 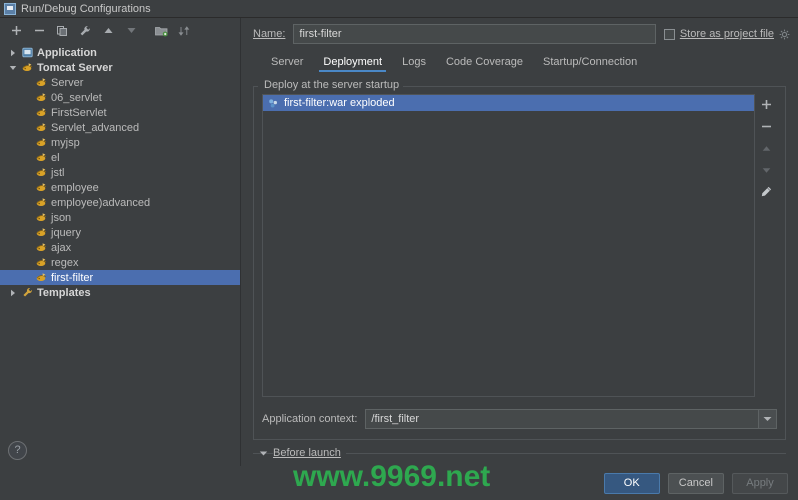 I want to click on artifact-label: first-filter:war exploded, so click(x=339, y=103).